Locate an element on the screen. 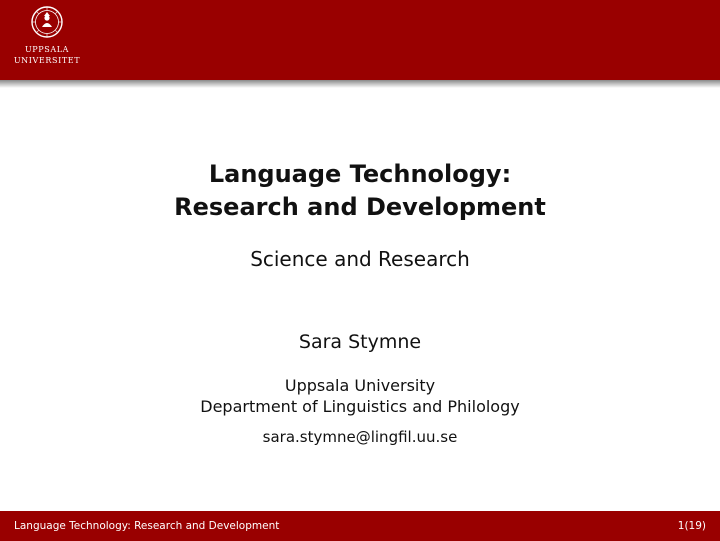 This screenshot has width=720, height=541. logo-text-uppsala: UPPSALA is located at coordinates (47, 49).